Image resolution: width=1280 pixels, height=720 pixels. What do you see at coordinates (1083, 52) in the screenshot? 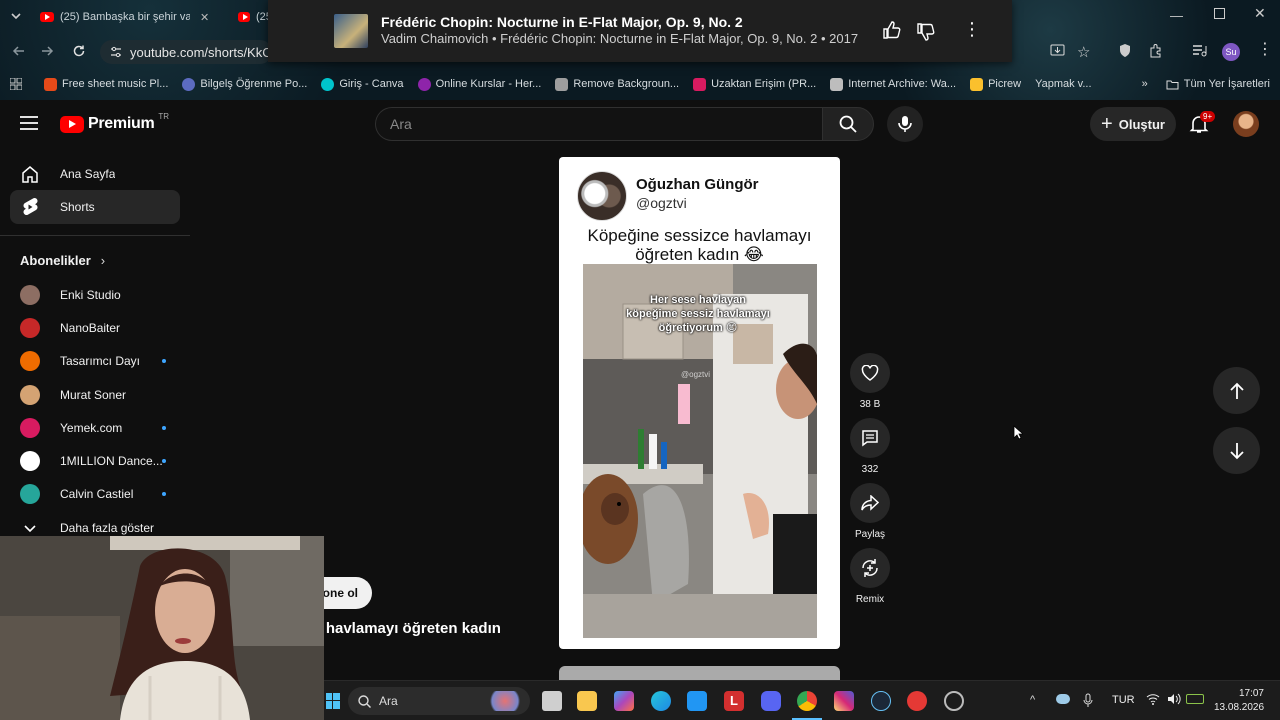
I see `bookmark-star-icon: ☆` at bounding box center [1083, 52].